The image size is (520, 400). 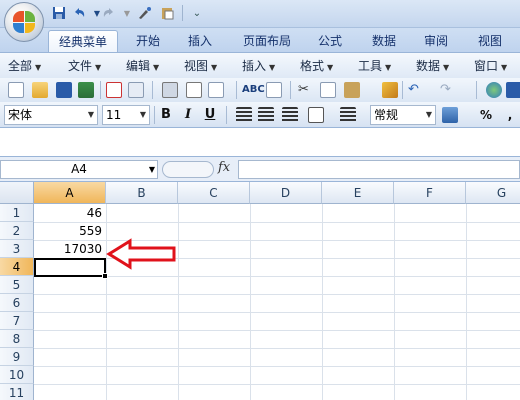 What do you see at coordinates (17, 249) in the screenshot?
I see `row-header-3: 3` at bounding box center [17, 249].